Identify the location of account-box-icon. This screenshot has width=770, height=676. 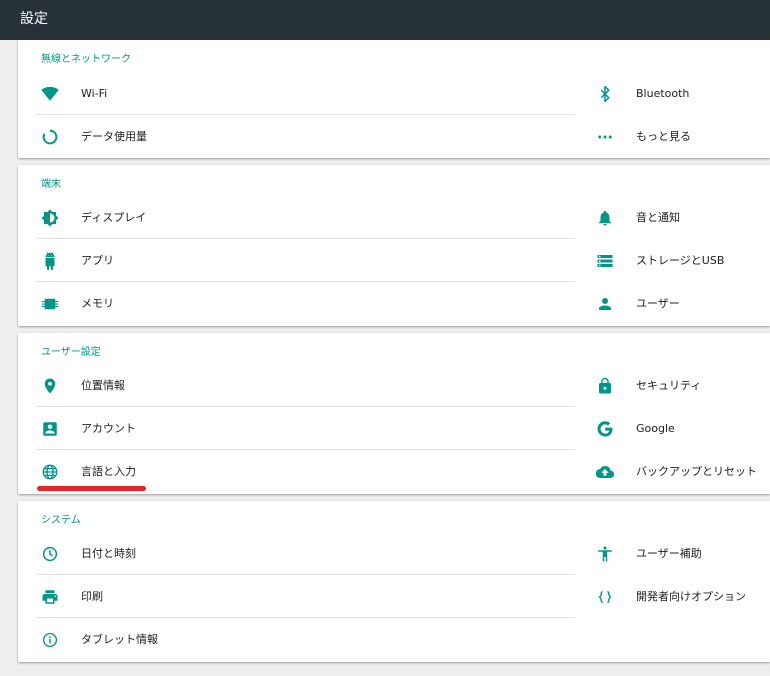
(50, 429).